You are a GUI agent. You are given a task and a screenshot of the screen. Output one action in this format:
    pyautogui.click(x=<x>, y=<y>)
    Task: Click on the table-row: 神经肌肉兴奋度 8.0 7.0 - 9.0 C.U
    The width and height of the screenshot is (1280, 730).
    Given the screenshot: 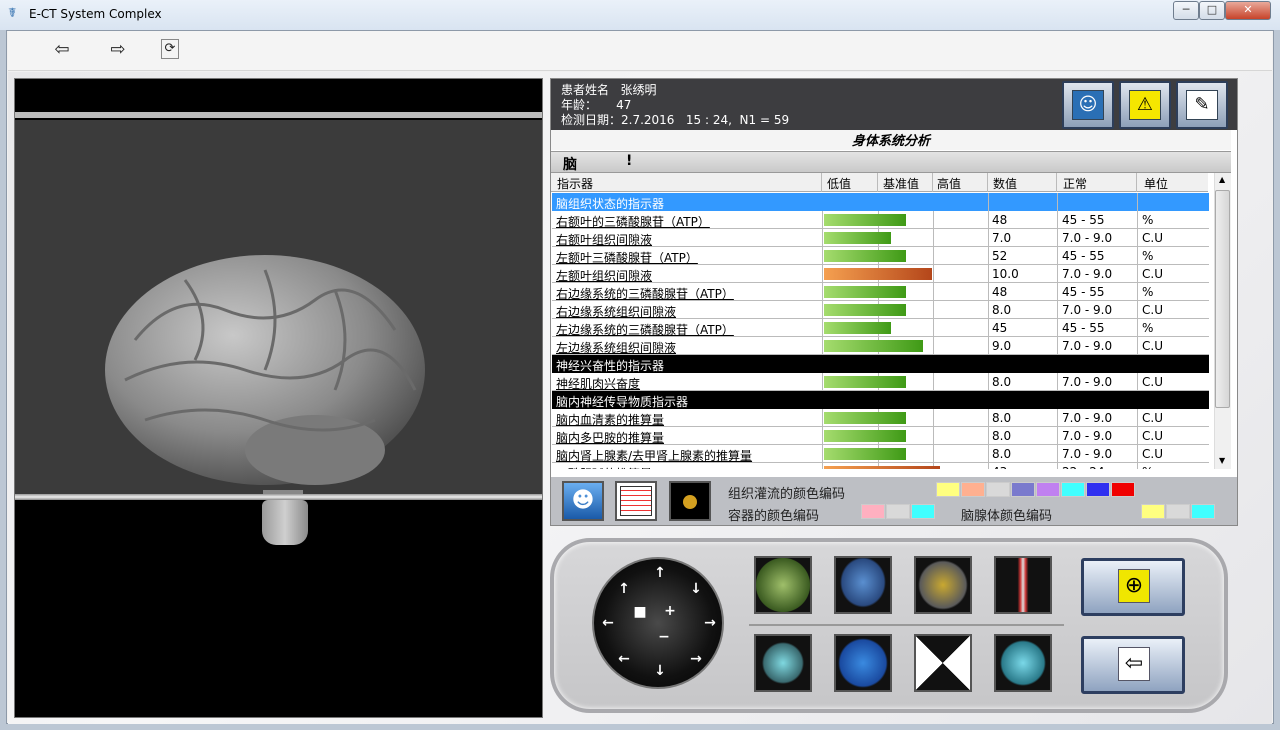 What is the action you would take?
    pyautogui.click(x=880, y=382)
    